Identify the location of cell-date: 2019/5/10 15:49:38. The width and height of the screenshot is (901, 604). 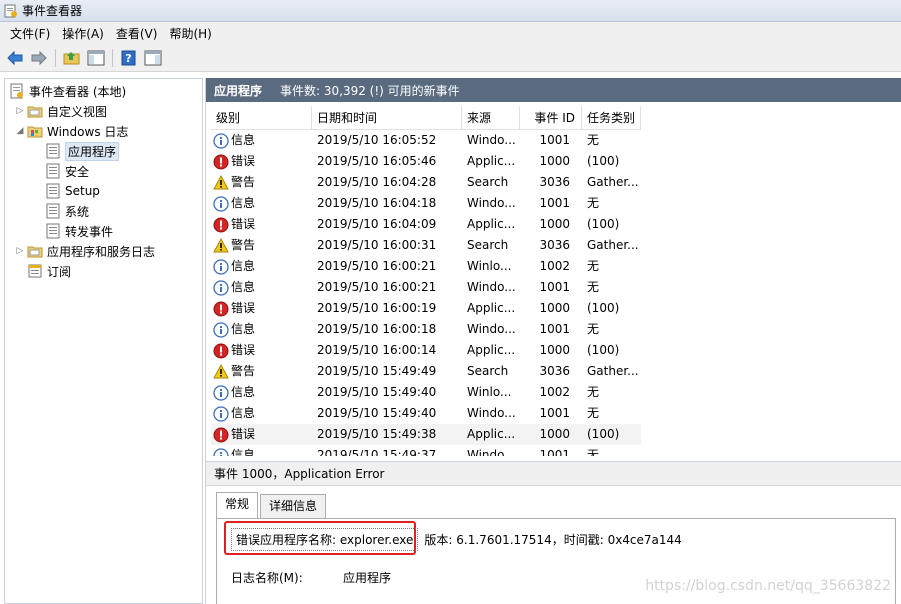
(377, 434).